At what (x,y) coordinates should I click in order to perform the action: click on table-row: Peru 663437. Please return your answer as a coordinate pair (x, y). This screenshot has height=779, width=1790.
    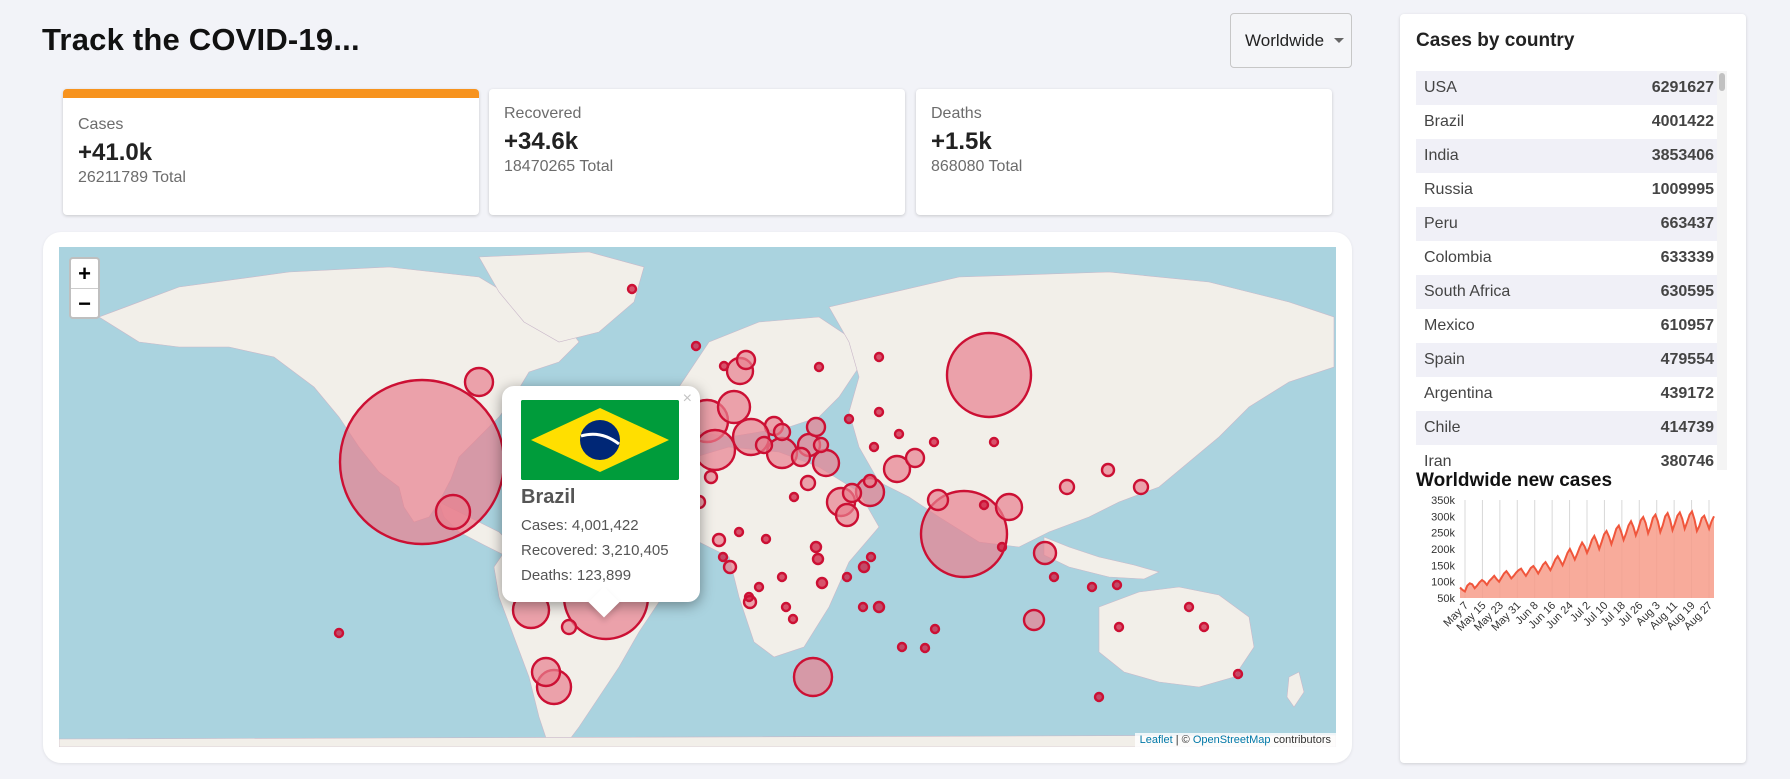
    Looking at the image, I should click on (1569, 224).